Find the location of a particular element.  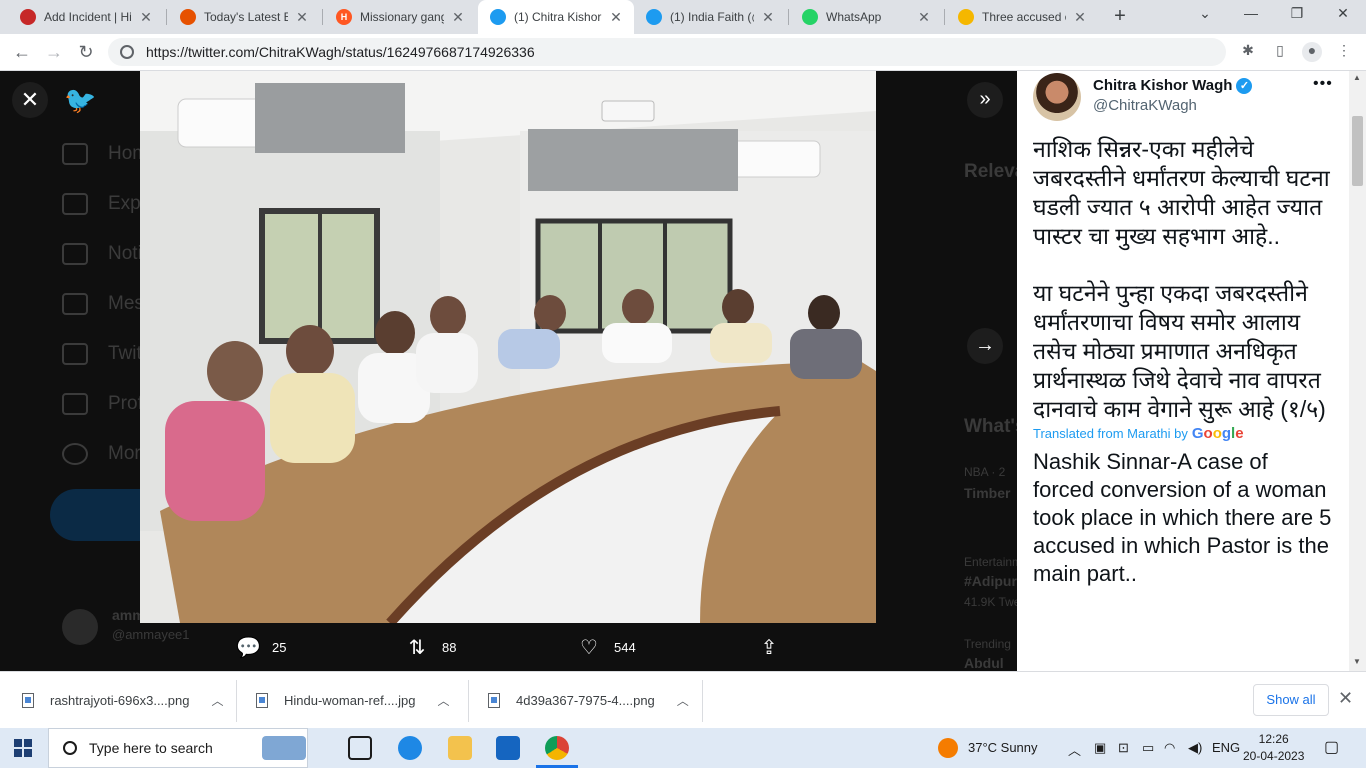

next-image-button: → is located at coordinates (985, 346).